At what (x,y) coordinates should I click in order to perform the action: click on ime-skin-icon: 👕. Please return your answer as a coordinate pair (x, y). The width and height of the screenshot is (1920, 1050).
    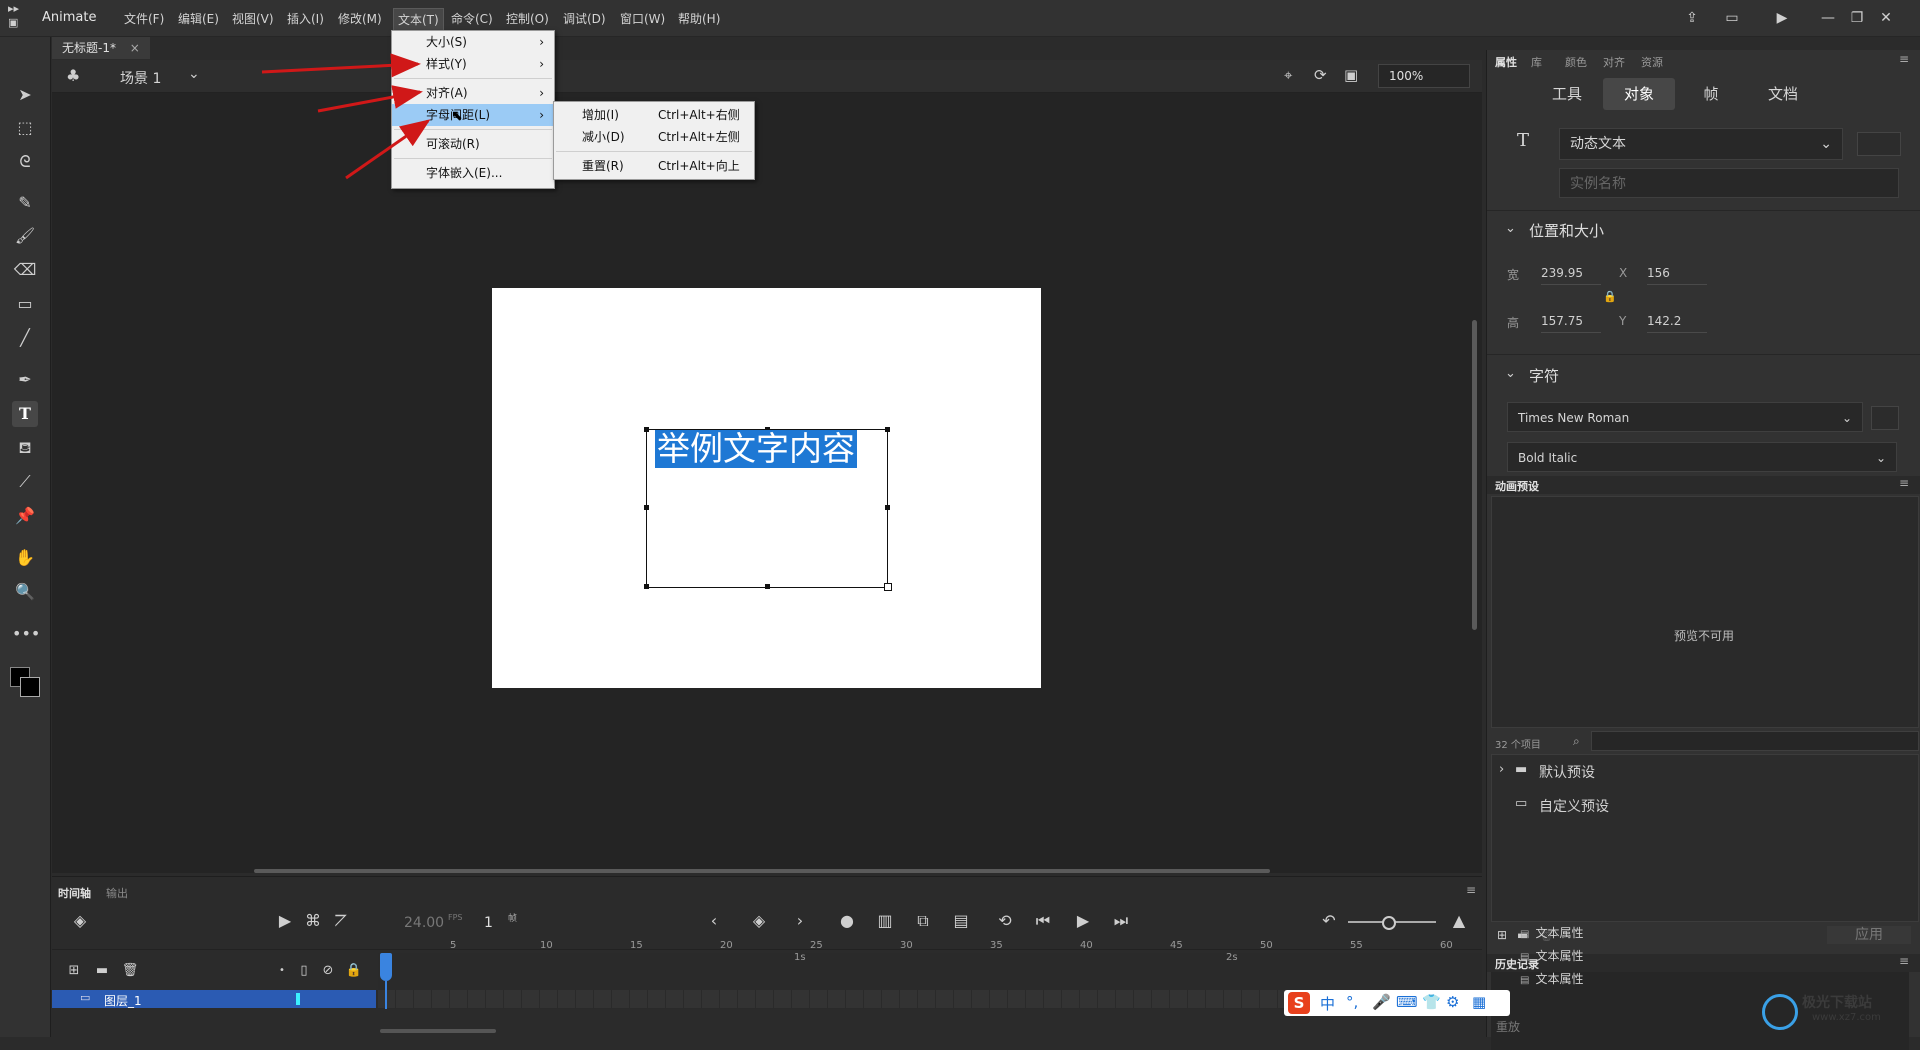
    Looking at the image, I should click on (1431, 1002).